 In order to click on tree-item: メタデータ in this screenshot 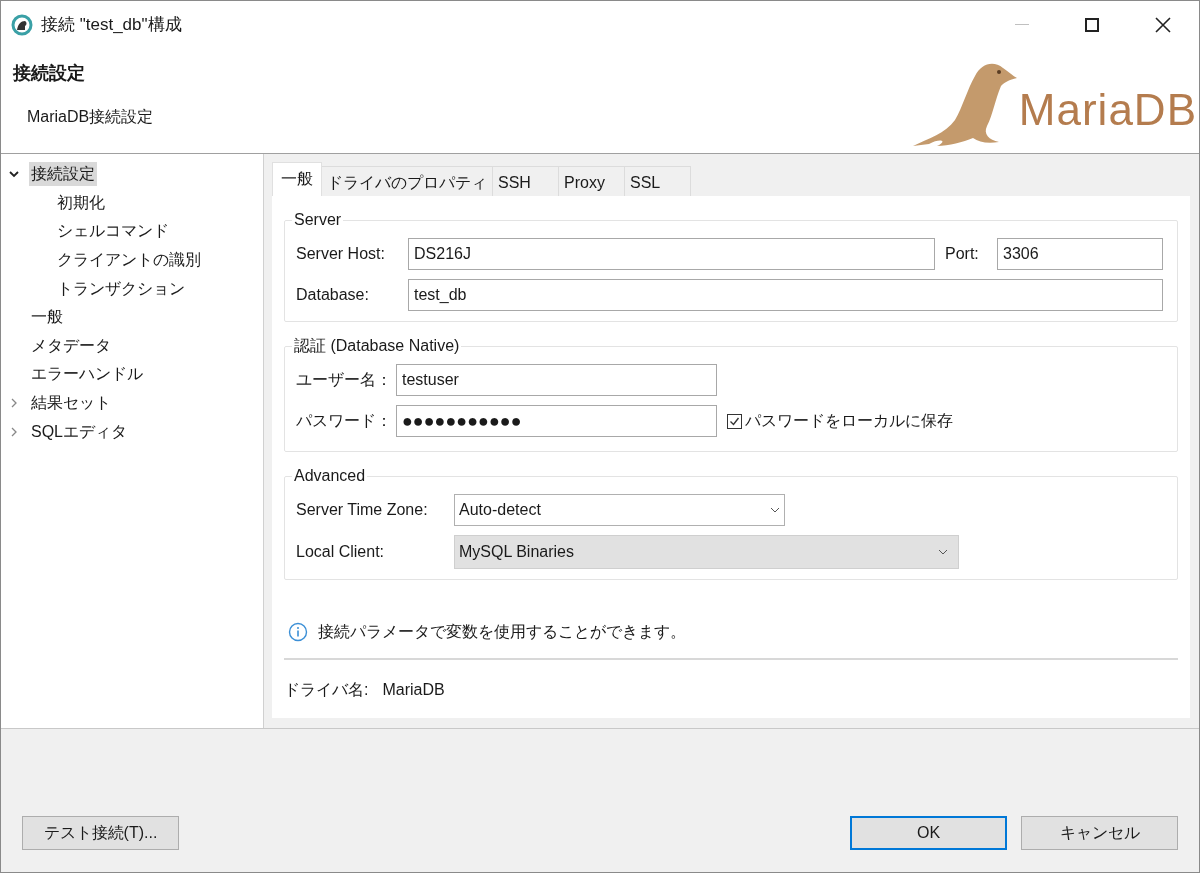, I will do `click(71, 345)`.